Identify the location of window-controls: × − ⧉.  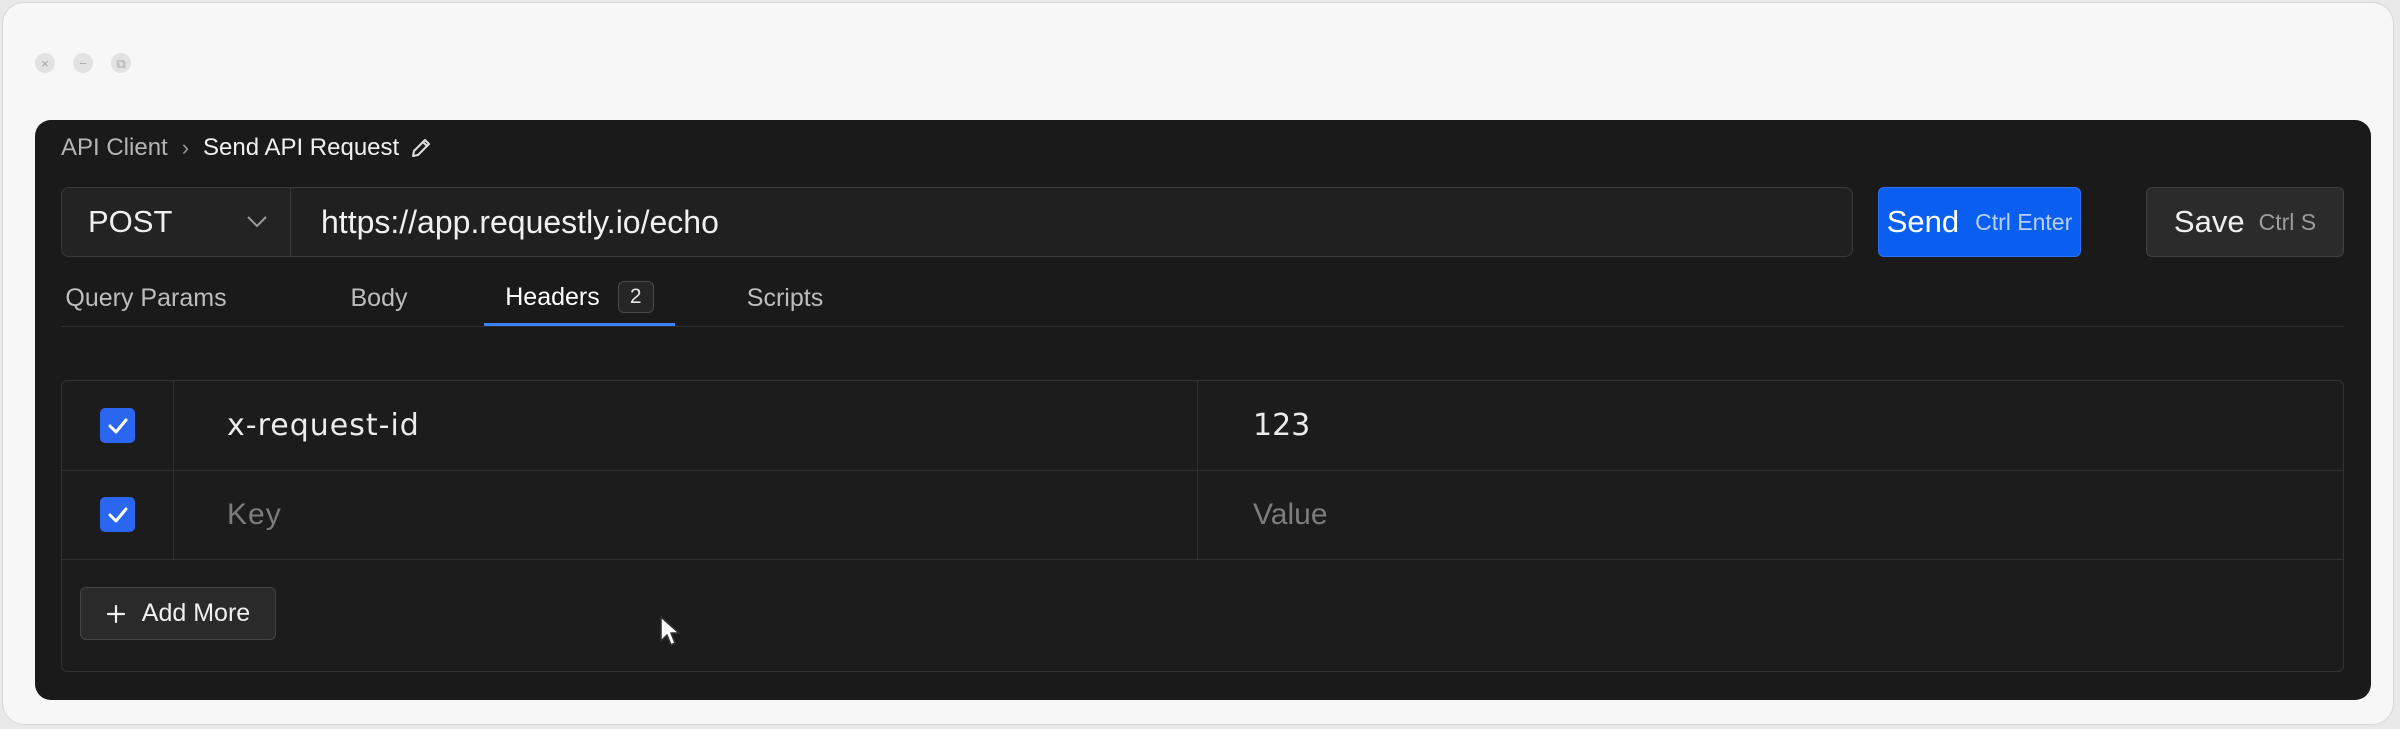
(83, 63).